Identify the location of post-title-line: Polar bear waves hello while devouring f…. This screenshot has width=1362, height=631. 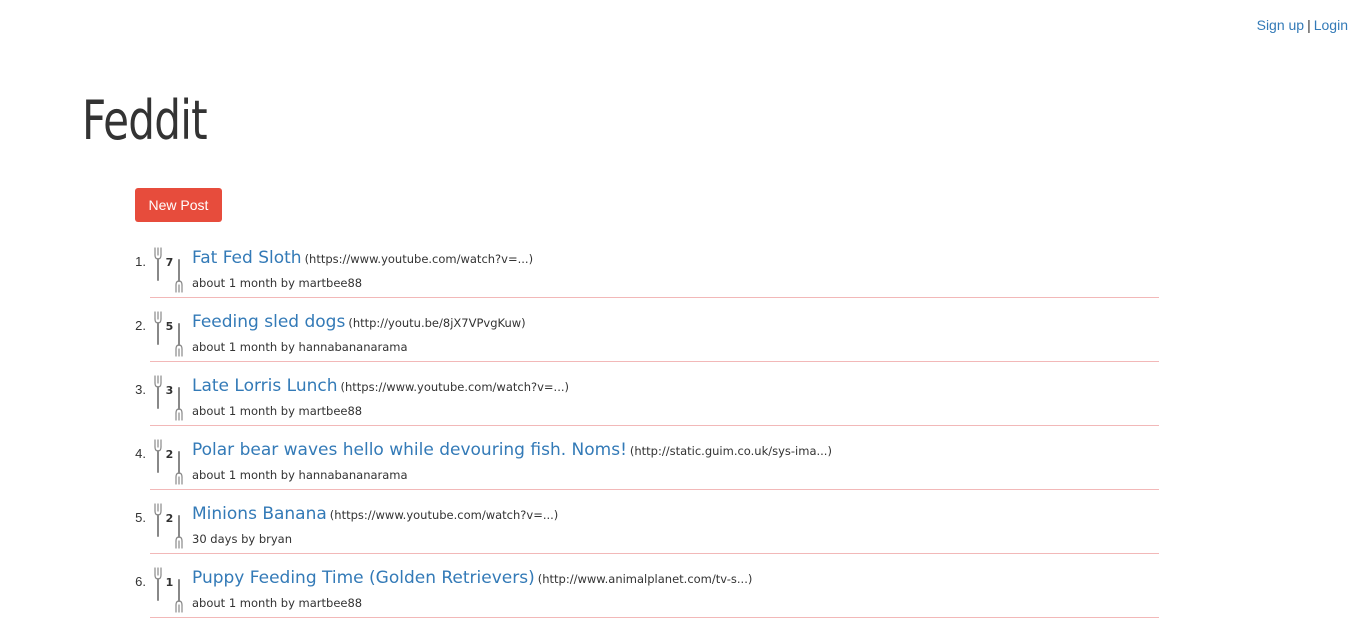
(512, 450).